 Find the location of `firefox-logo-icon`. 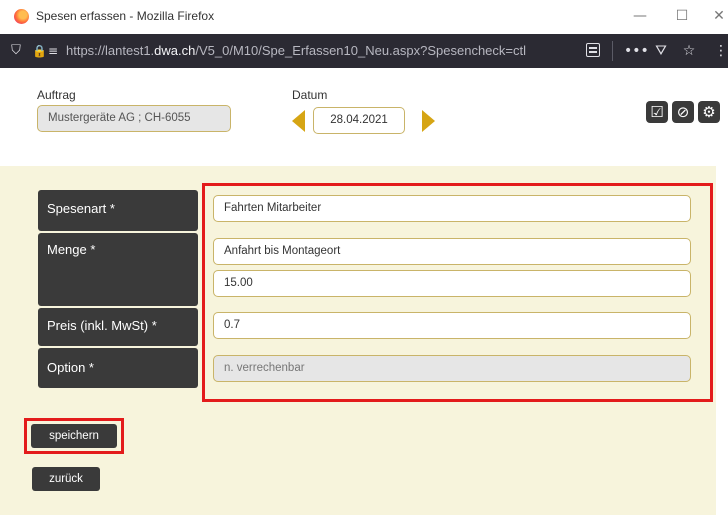

firefox-logo-icon is located at coordinates (21, 16).